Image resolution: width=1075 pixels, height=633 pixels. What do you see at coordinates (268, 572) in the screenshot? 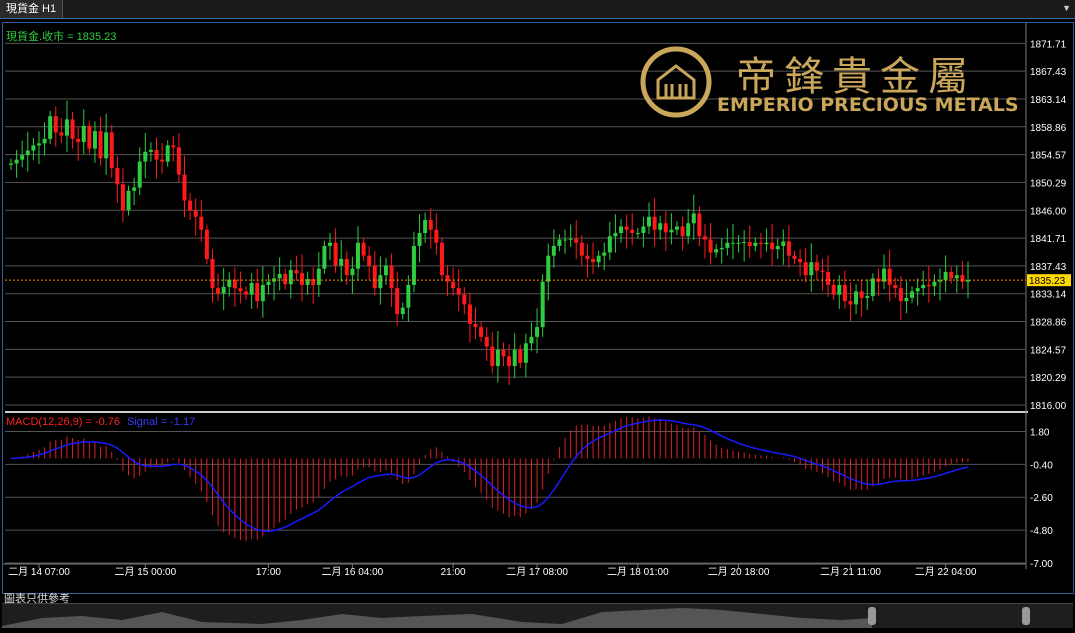
I see `x-tick-label: 17:00` at bounding box center [268, 572].